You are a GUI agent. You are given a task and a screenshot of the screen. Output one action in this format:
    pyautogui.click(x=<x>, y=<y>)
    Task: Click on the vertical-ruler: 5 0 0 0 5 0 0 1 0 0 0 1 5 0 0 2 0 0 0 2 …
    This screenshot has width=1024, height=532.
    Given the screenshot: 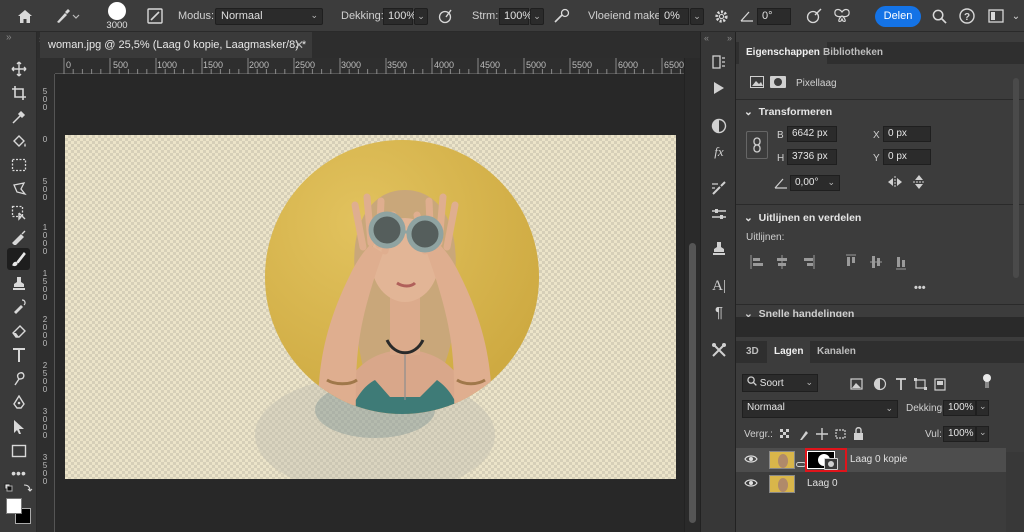 What is the action you would take?
    pyautogui.click(x=46, y=303)
    